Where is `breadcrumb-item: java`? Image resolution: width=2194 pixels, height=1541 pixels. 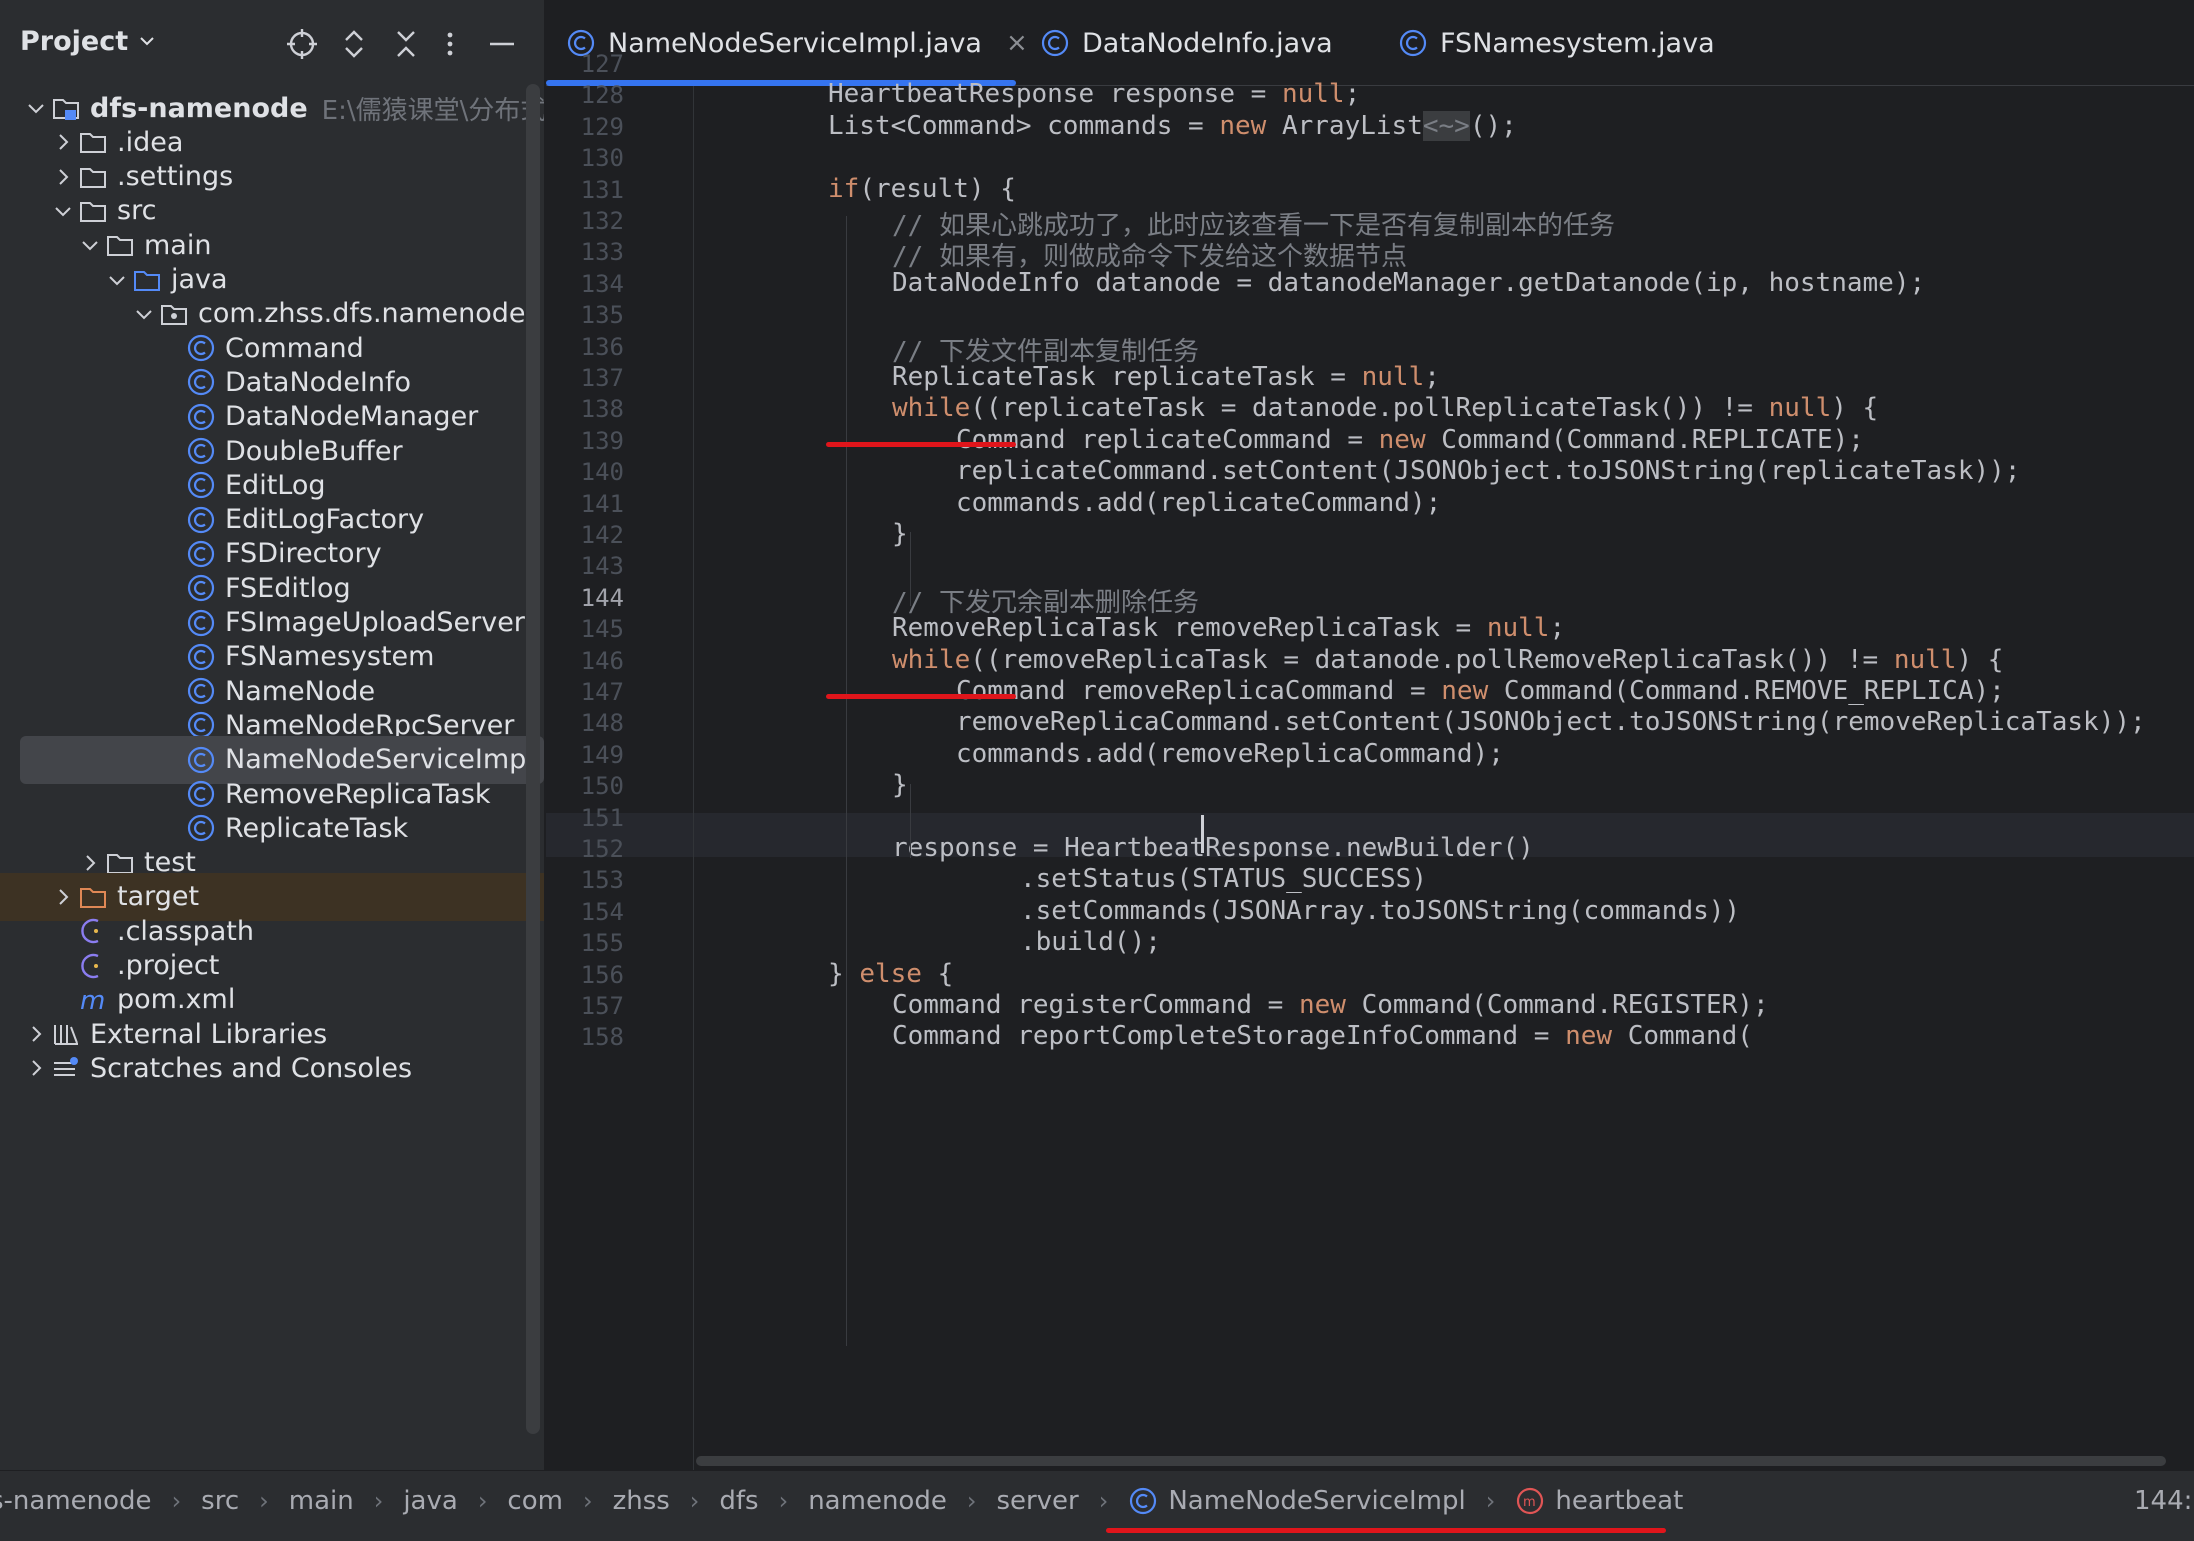 breadcrumb-item: java is located at coordinates (430, 1501).